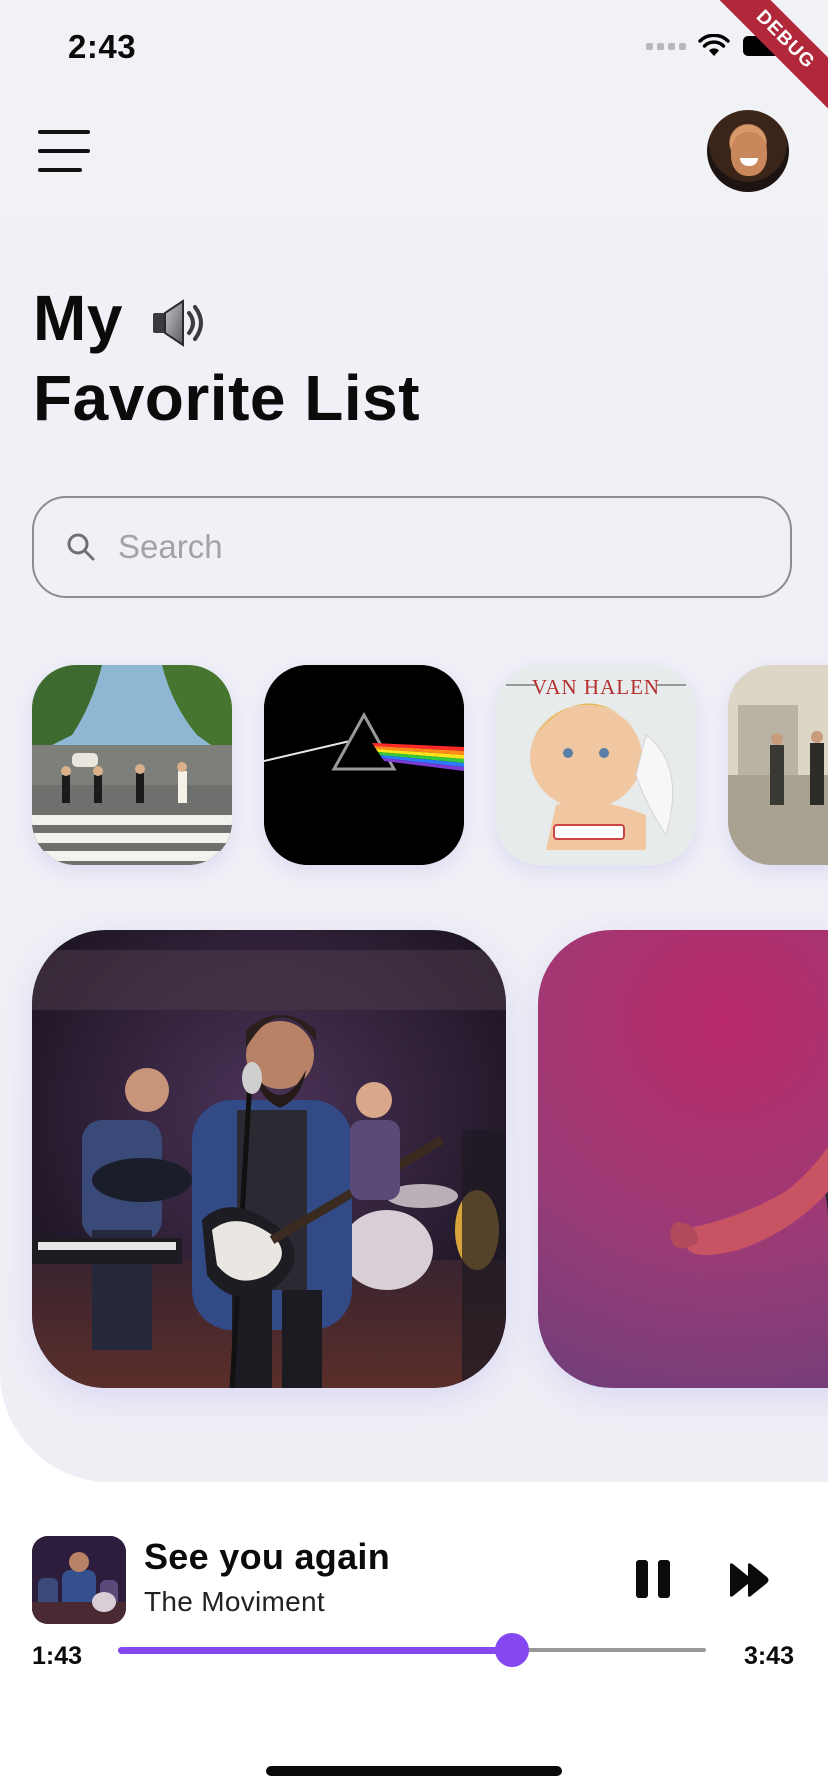 The height and width of the screenshot is (1792, 828). Describe the element at coordinates (227, 398) in the screenshot. I see `title-line-2: Favorite List` at that location.